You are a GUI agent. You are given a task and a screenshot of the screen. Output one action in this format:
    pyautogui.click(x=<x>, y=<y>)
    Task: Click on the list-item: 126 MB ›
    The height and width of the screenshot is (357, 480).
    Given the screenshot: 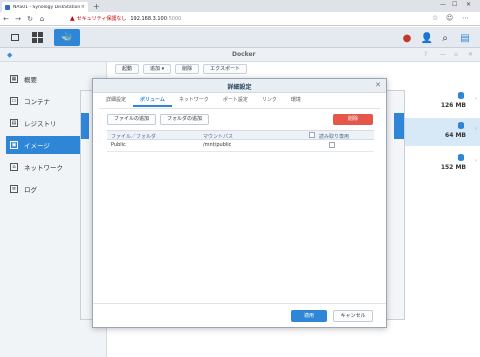 What is the action you would take?
    pyautogui.click(x=440, y=102)
    